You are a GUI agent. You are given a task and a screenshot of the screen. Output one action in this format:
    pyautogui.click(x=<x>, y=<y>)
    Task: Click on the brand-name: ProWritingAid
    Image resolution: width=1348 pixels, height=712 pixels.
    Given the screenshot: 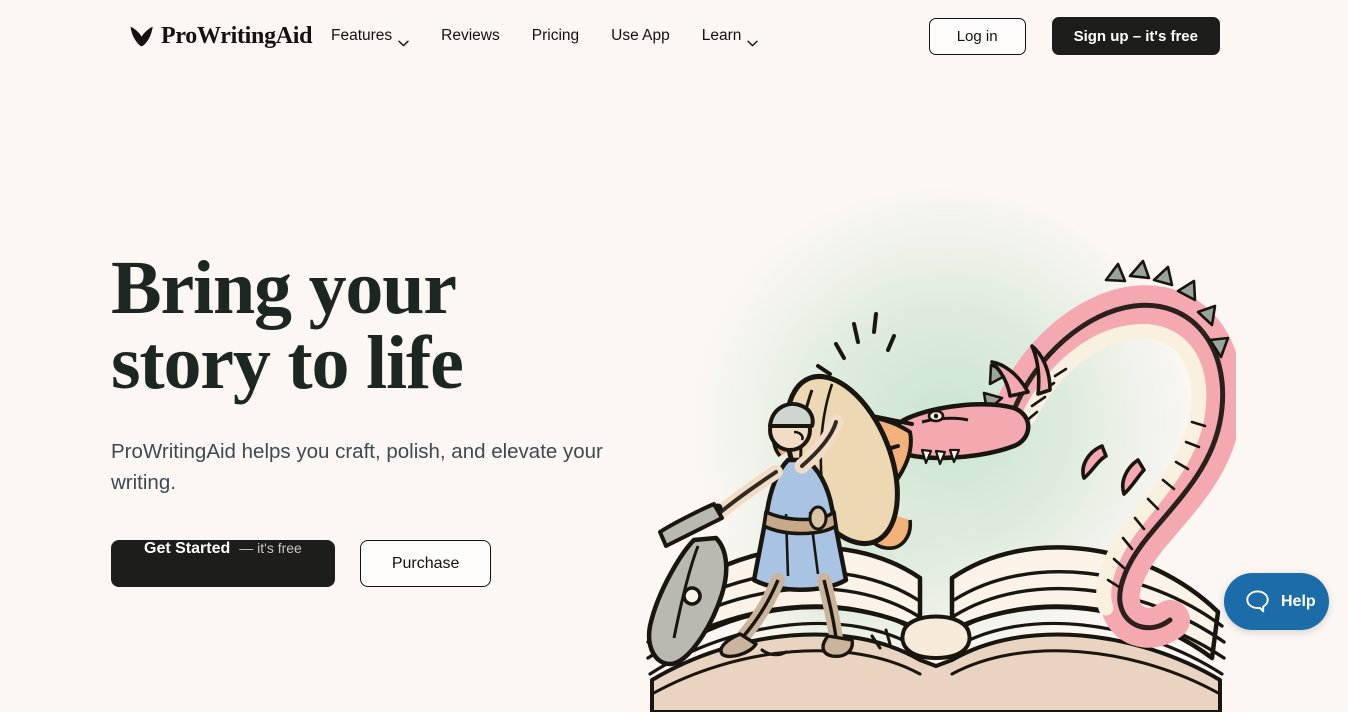 What is the action you would take?
    pyautogui.click(x=237, y=36)
    